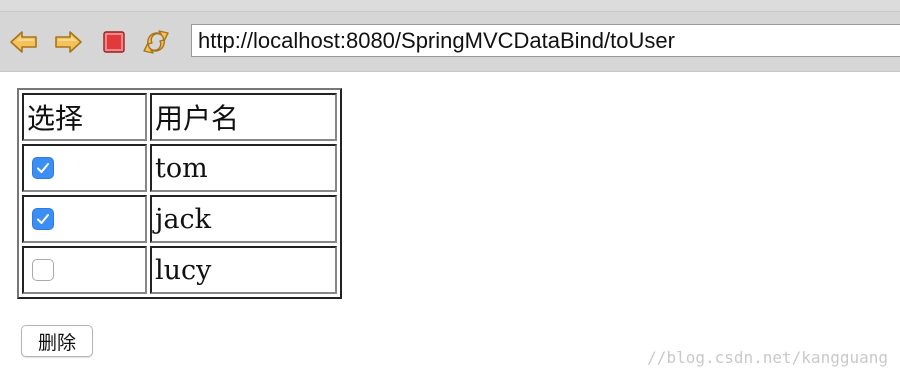  Describe the element at coordinates (243, 219) in the screenshot. I see `username-cell: jack` at that location.